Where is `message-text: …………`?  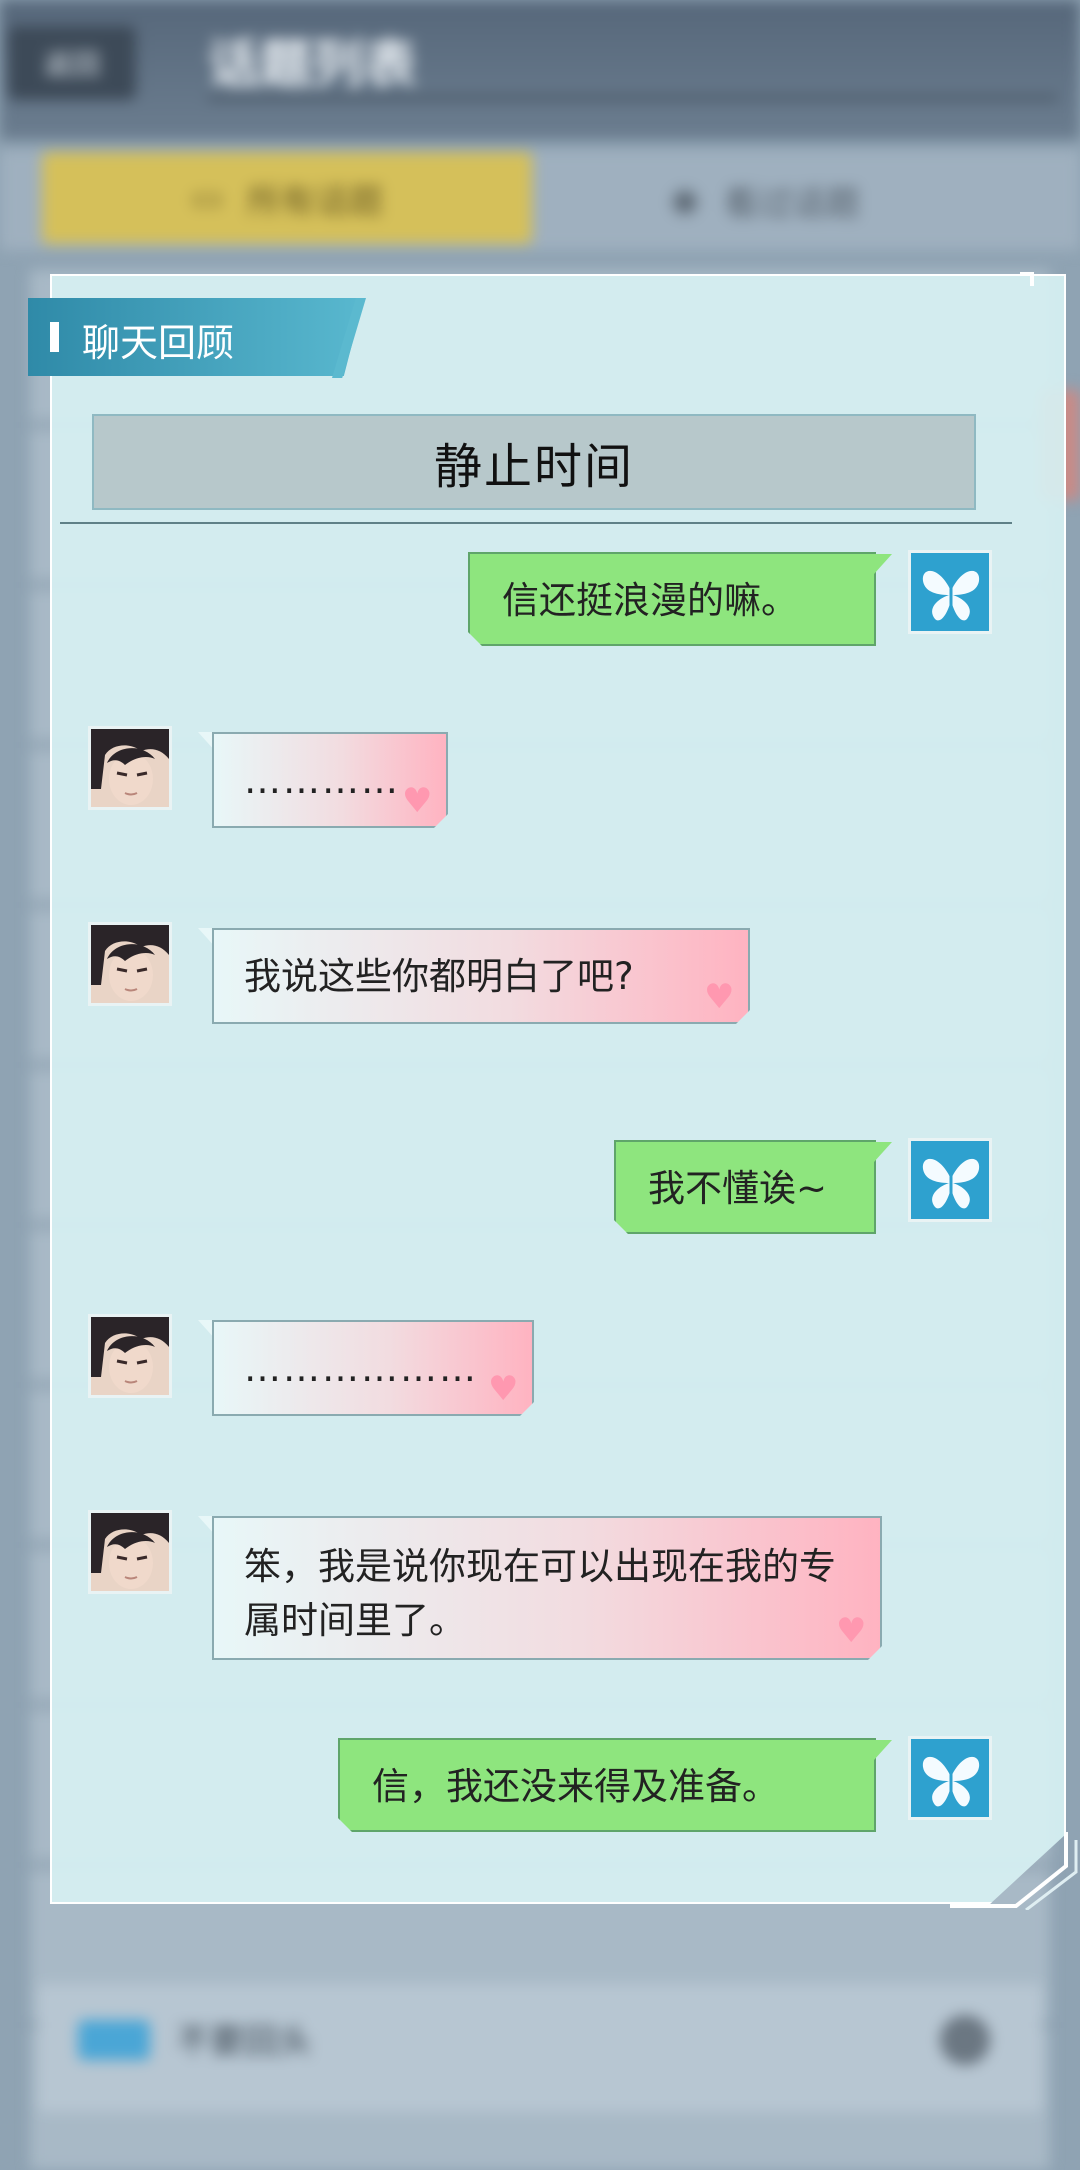 message-text: ………… is located at coordinates (322, 780).